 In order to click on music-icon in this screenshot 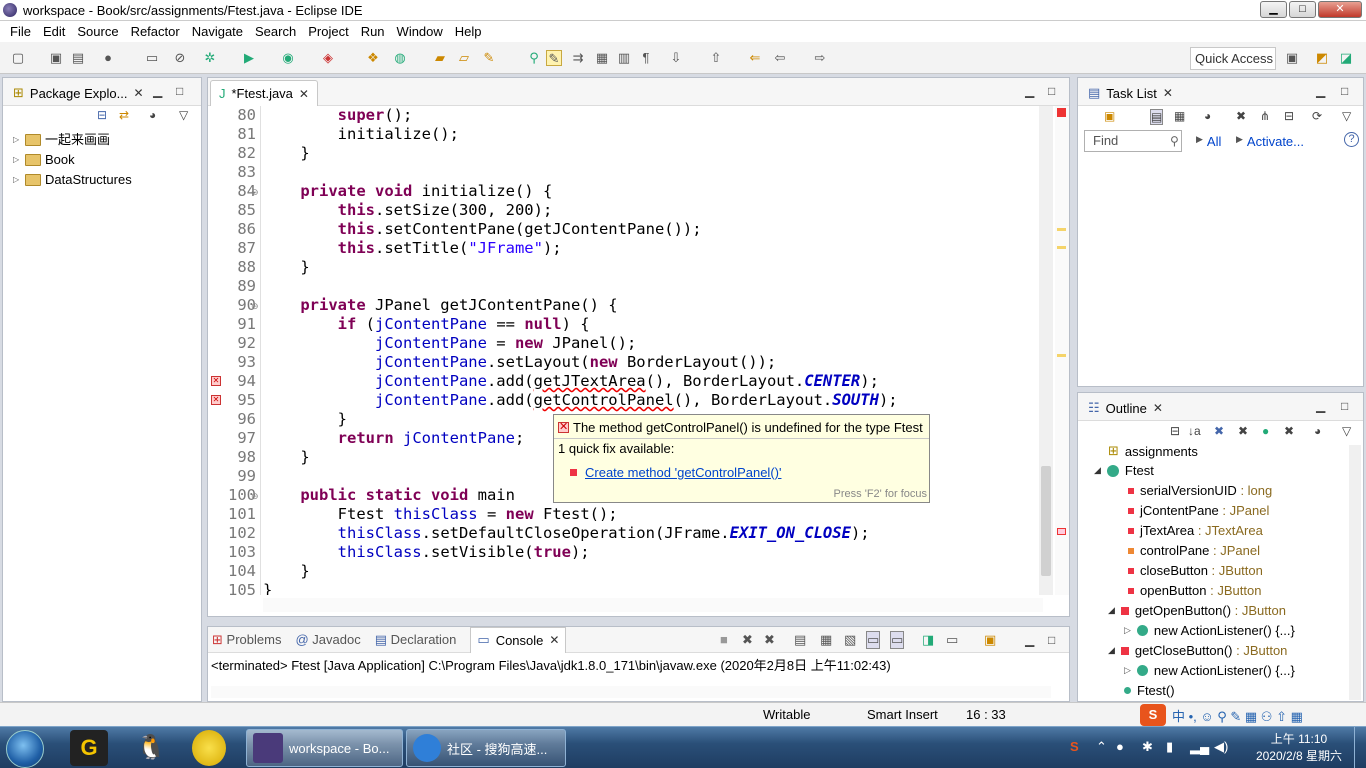, I will do `click(209, 748)`.